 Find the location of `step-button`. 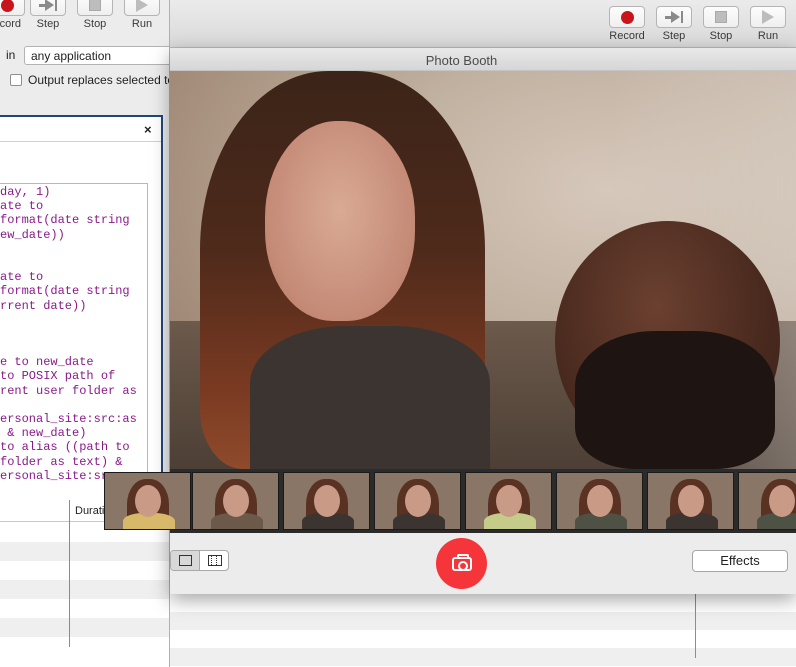

step-button is located at coordinates (48, 8).